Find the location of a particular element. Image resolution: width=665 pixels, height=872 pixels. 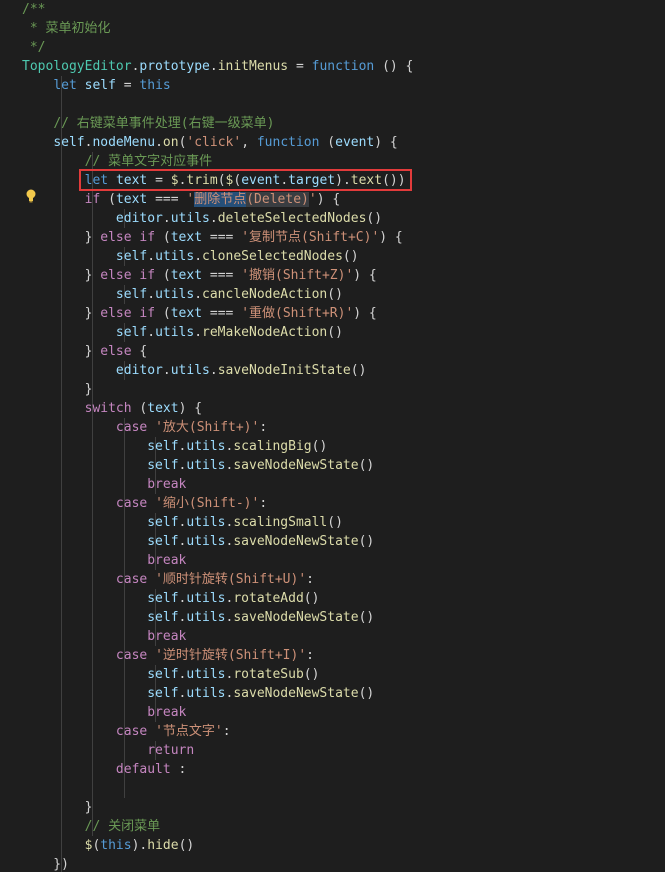

code-line: }) is located at coordinates (45, 863).